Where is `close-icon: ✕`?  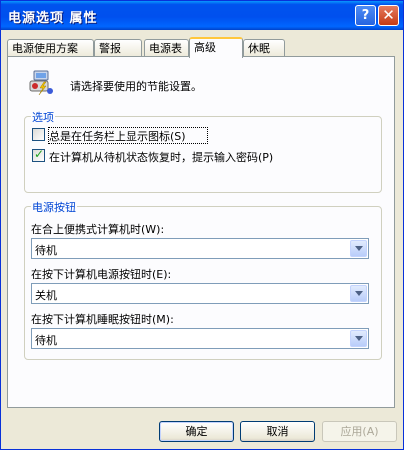
close-icon: ✕ is located at coordinates (388, 15).